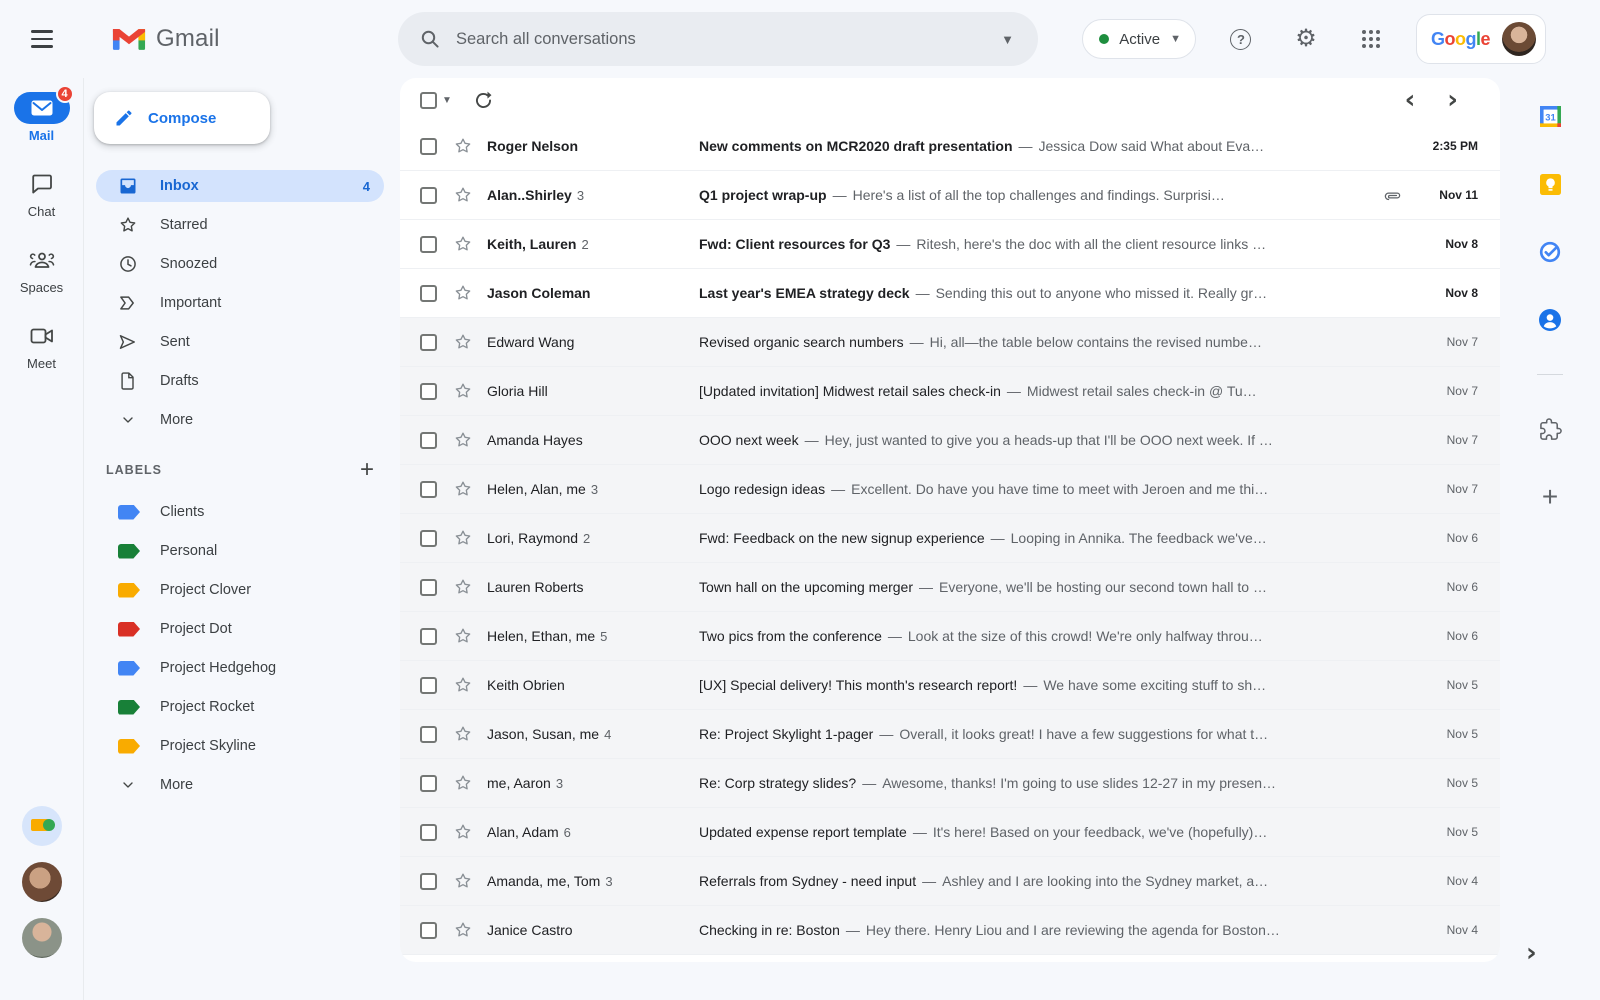 This screenshot has height=1000, width=1600. Describe the element at coordinates (1452, 100) in the screenshot. I see `older-page-button: ›` at that location.